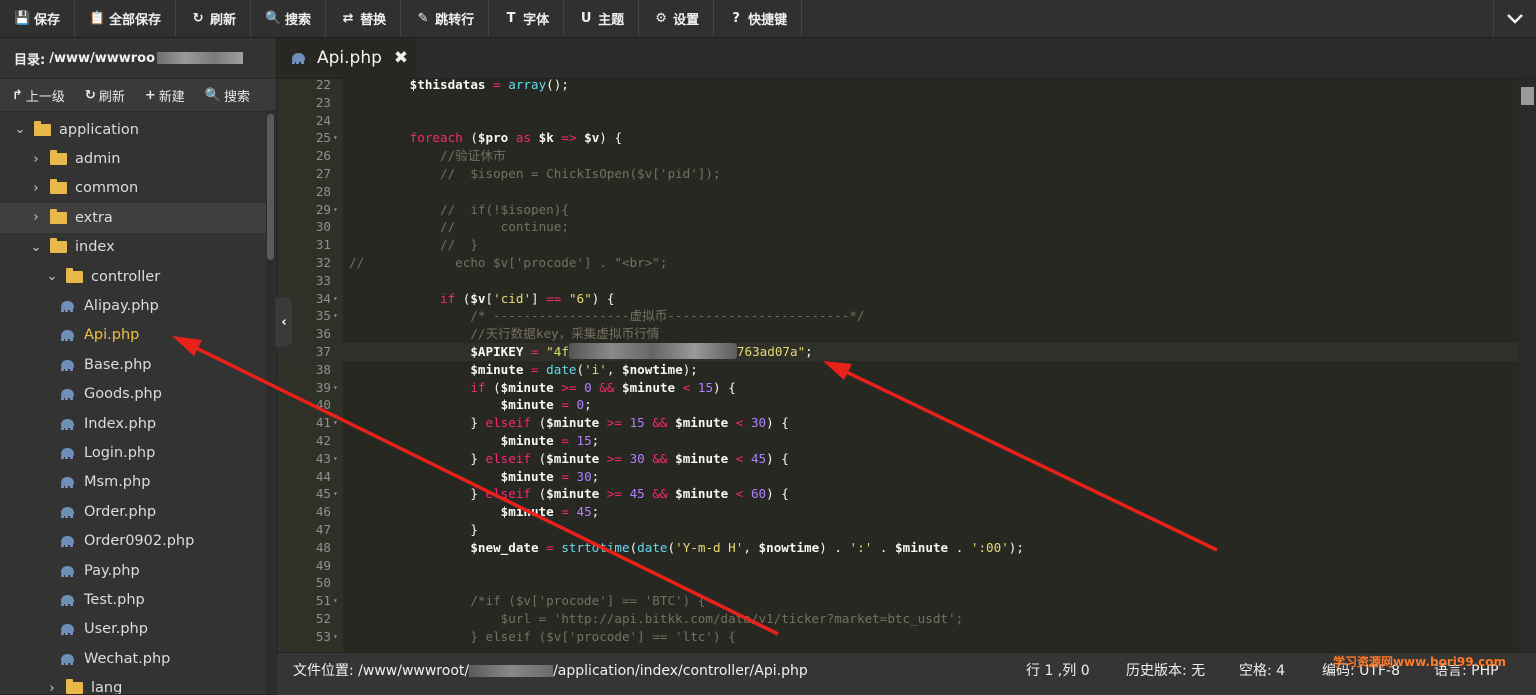  Describe the element at coordinates (758, 18) in the screenshot. I see `shortcuts-button: ? 快捷键` at that location.